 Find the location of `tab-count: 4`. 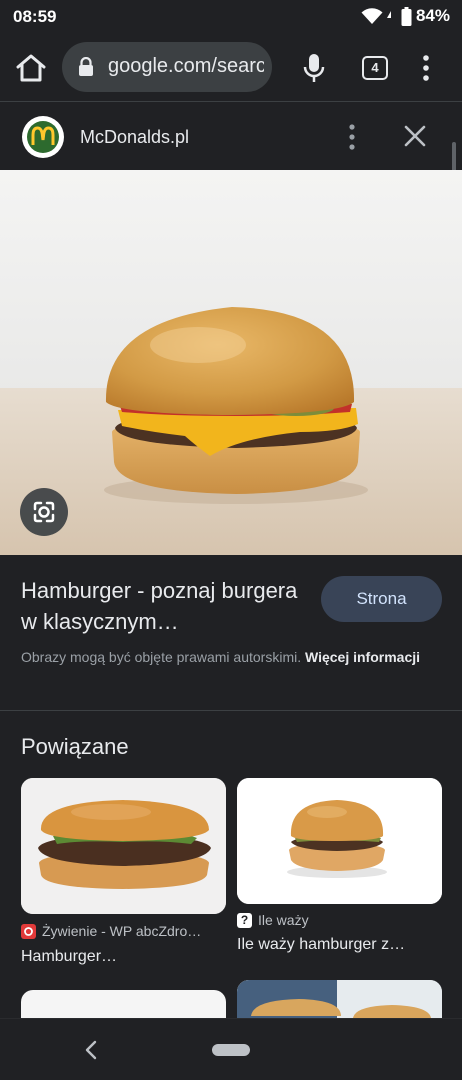

tab-count: 4 is located at coordinates (375, 67).